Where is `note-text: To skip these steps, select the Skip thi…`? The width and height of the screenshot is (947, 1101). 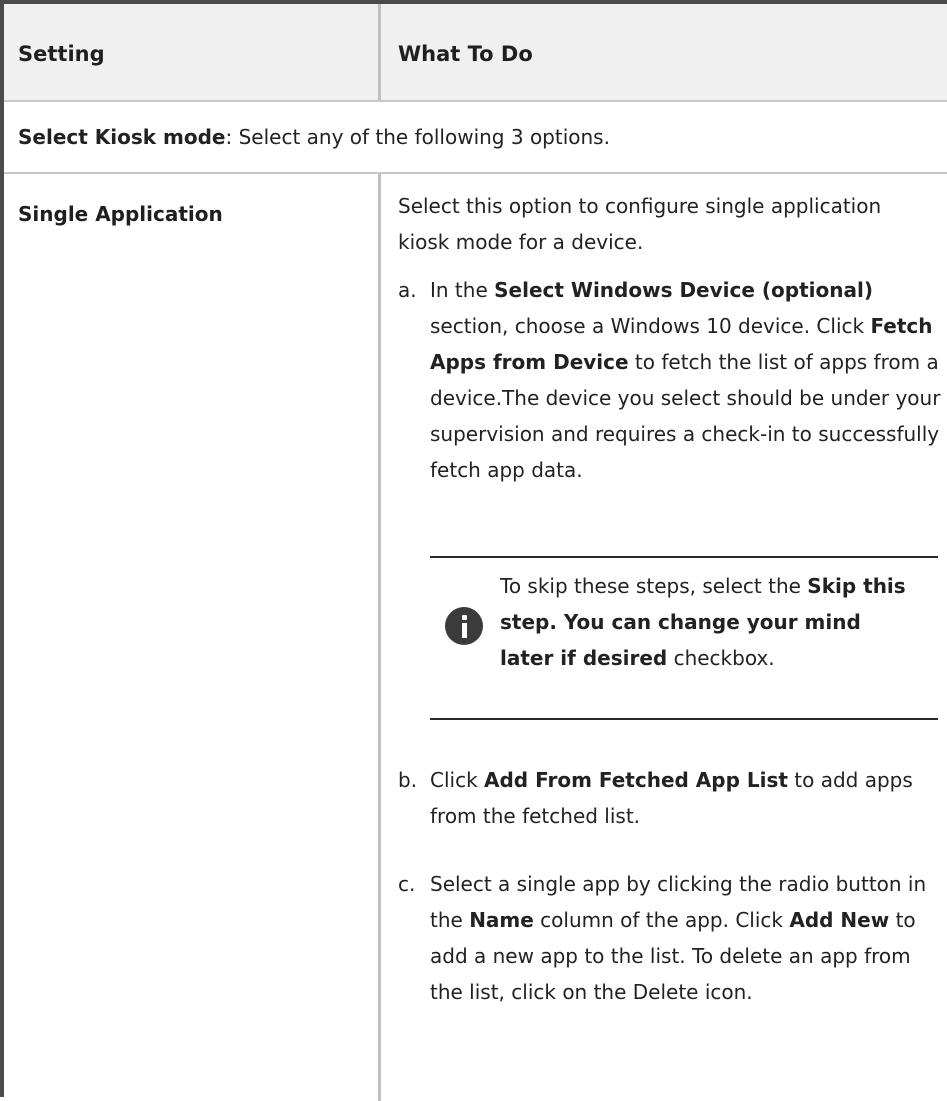 note-text: To skip these steps, select the Skip thi… is located at coordinates (710, 622).